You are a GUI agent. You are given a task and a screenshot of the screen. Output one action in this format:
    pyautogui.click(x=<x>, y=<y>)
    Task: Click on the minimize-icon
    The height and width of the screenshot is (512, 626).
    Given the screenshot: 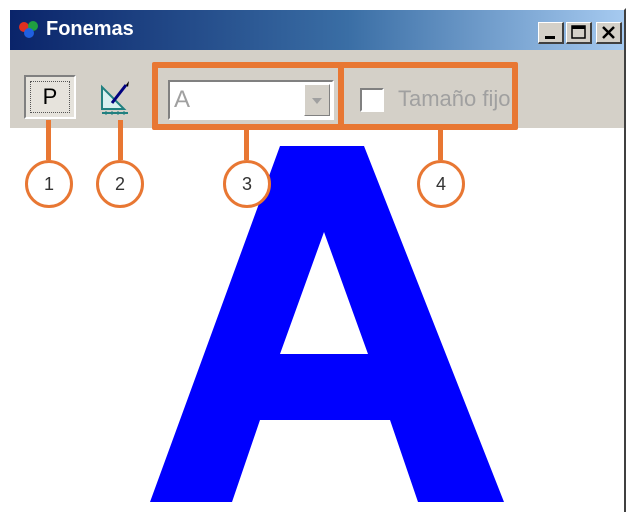 What is the action you would take?
    pyautogui.click(x=550, y=37)
    